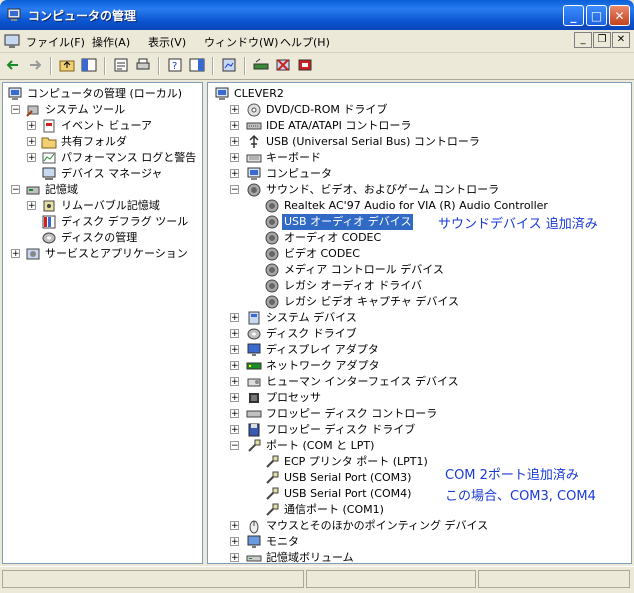 Image resolution: width=634 pixels, height=593 pixels. Describe the element at coordinates (229, 65) in the screenshot. I see `scan-hardware-icon` at that location.